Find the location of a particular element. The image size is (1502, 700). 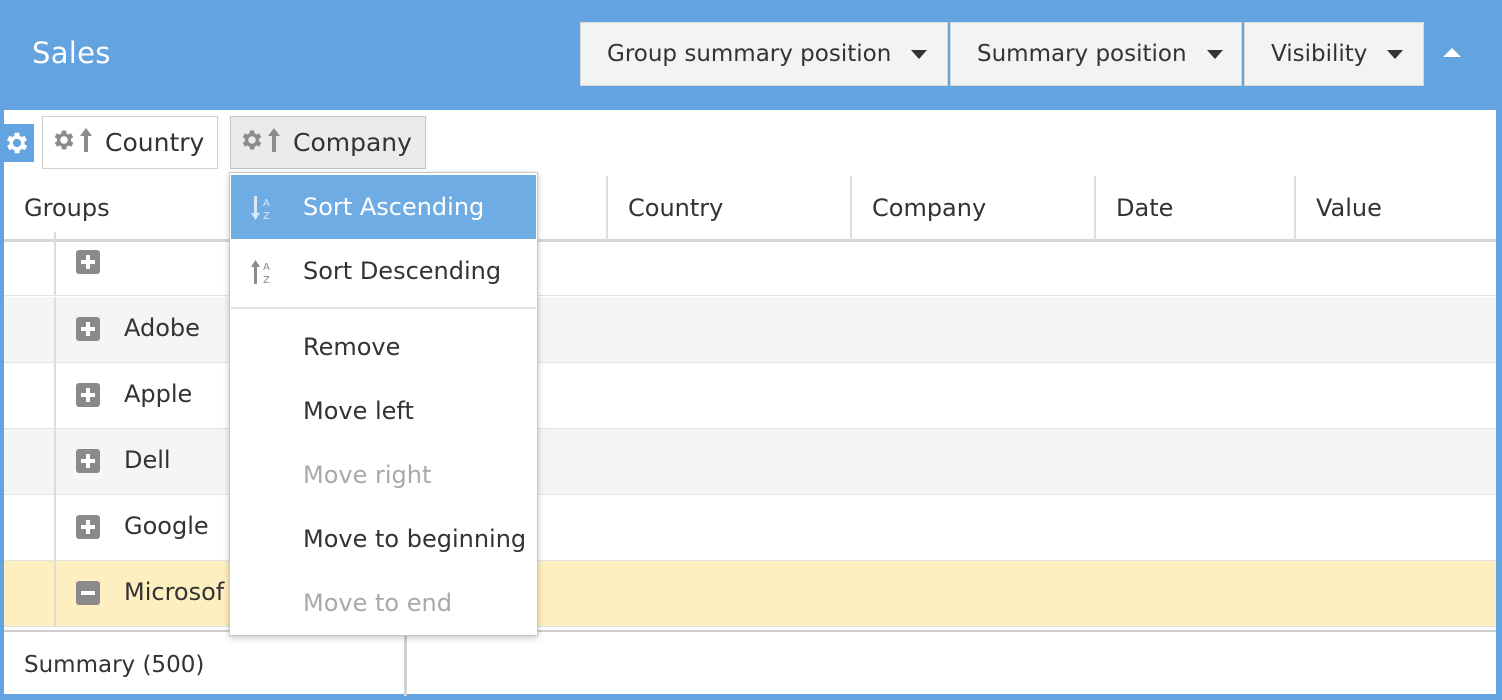

summary-position-dropdown: Summary position is located at coordinates (1096, 54).